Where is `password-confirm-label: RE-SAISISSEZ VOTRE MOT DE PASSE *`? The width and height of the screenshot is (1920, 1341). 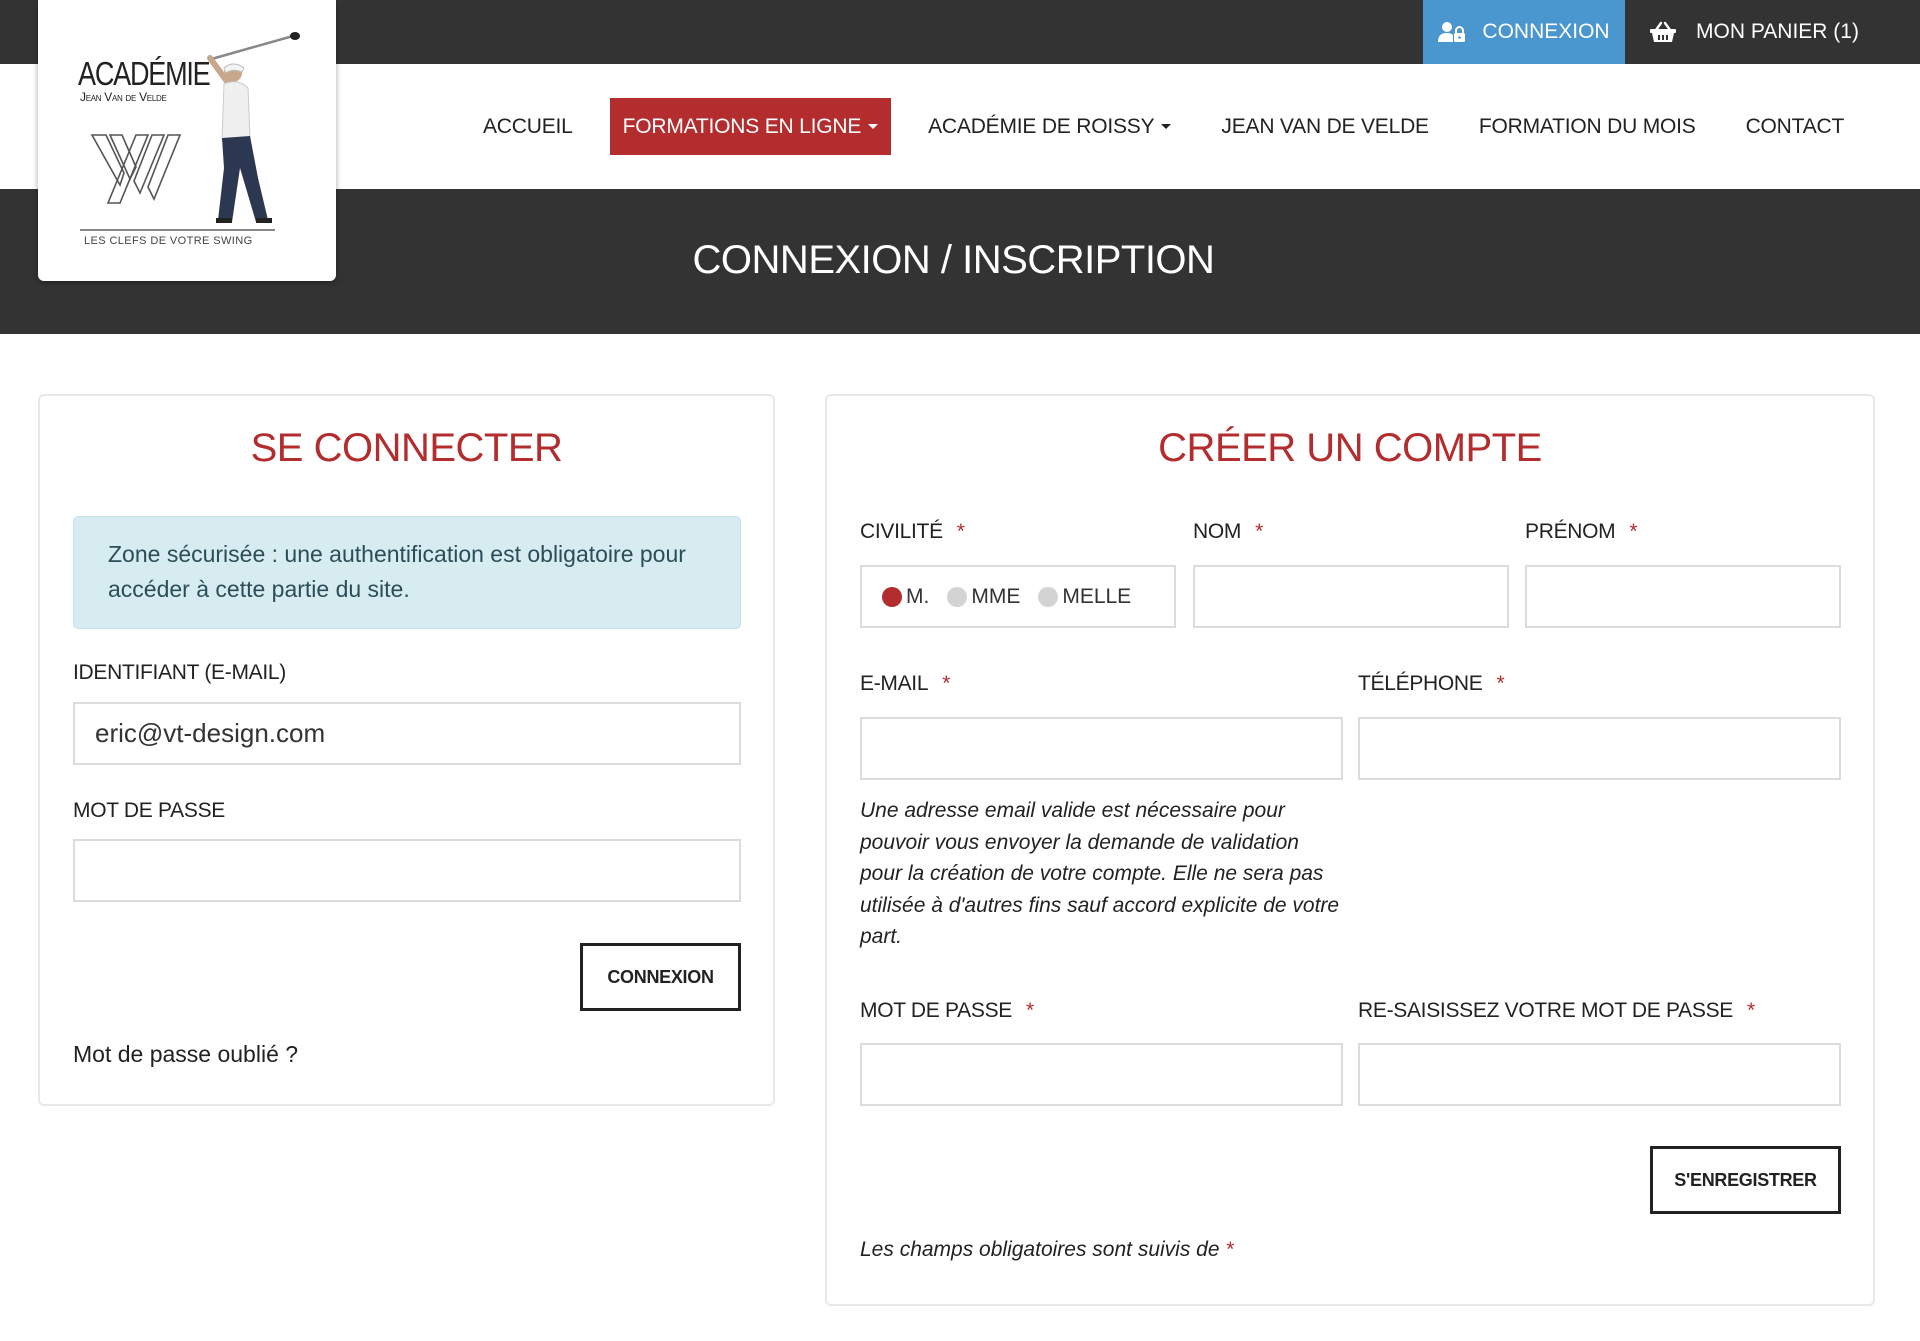
password-confirm-label: RE-SAISISSEZ VOTRE MOT DE PASSE * is located at coordinates (1556, 1010).